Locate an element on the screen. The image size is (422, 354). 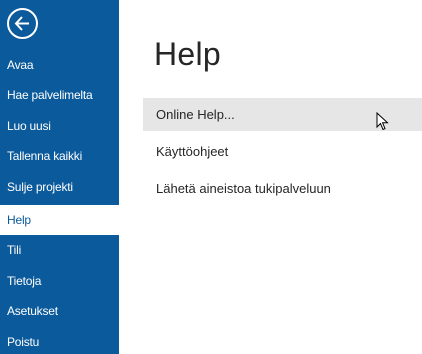
sidebar-item-tili: Tili is located at coordinates (59, 250).